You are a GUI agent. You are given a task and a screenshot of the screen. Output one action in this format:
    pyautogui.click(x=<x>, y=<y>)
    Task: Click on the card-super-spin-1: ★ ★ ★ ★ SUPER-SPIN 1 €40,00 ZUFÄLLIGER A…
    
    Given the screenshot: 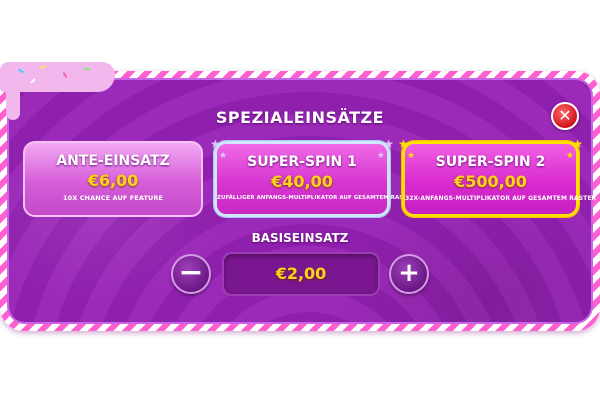 What is the action you would take?
    pyautogui.click(x=313, y=177)
    